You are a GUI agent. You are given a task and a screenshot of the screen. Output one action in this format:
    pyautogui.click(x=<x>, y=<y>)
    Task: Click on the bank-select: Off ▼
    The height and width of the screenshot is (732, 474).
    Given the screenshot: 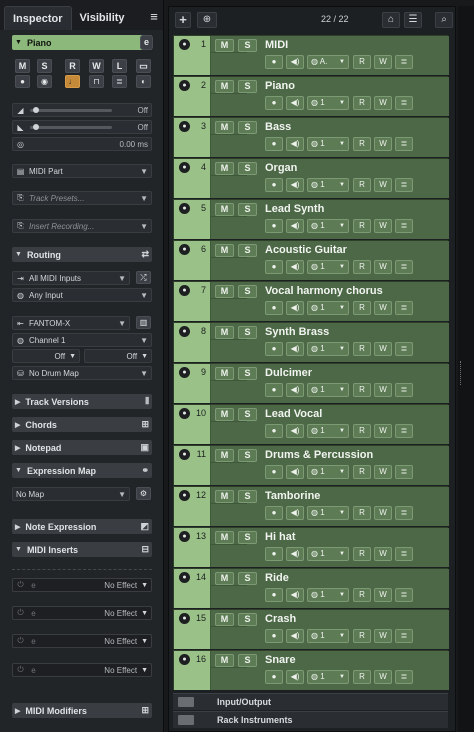 What is the action you would take?
    pyautogui.click(x=46, y=356)
    